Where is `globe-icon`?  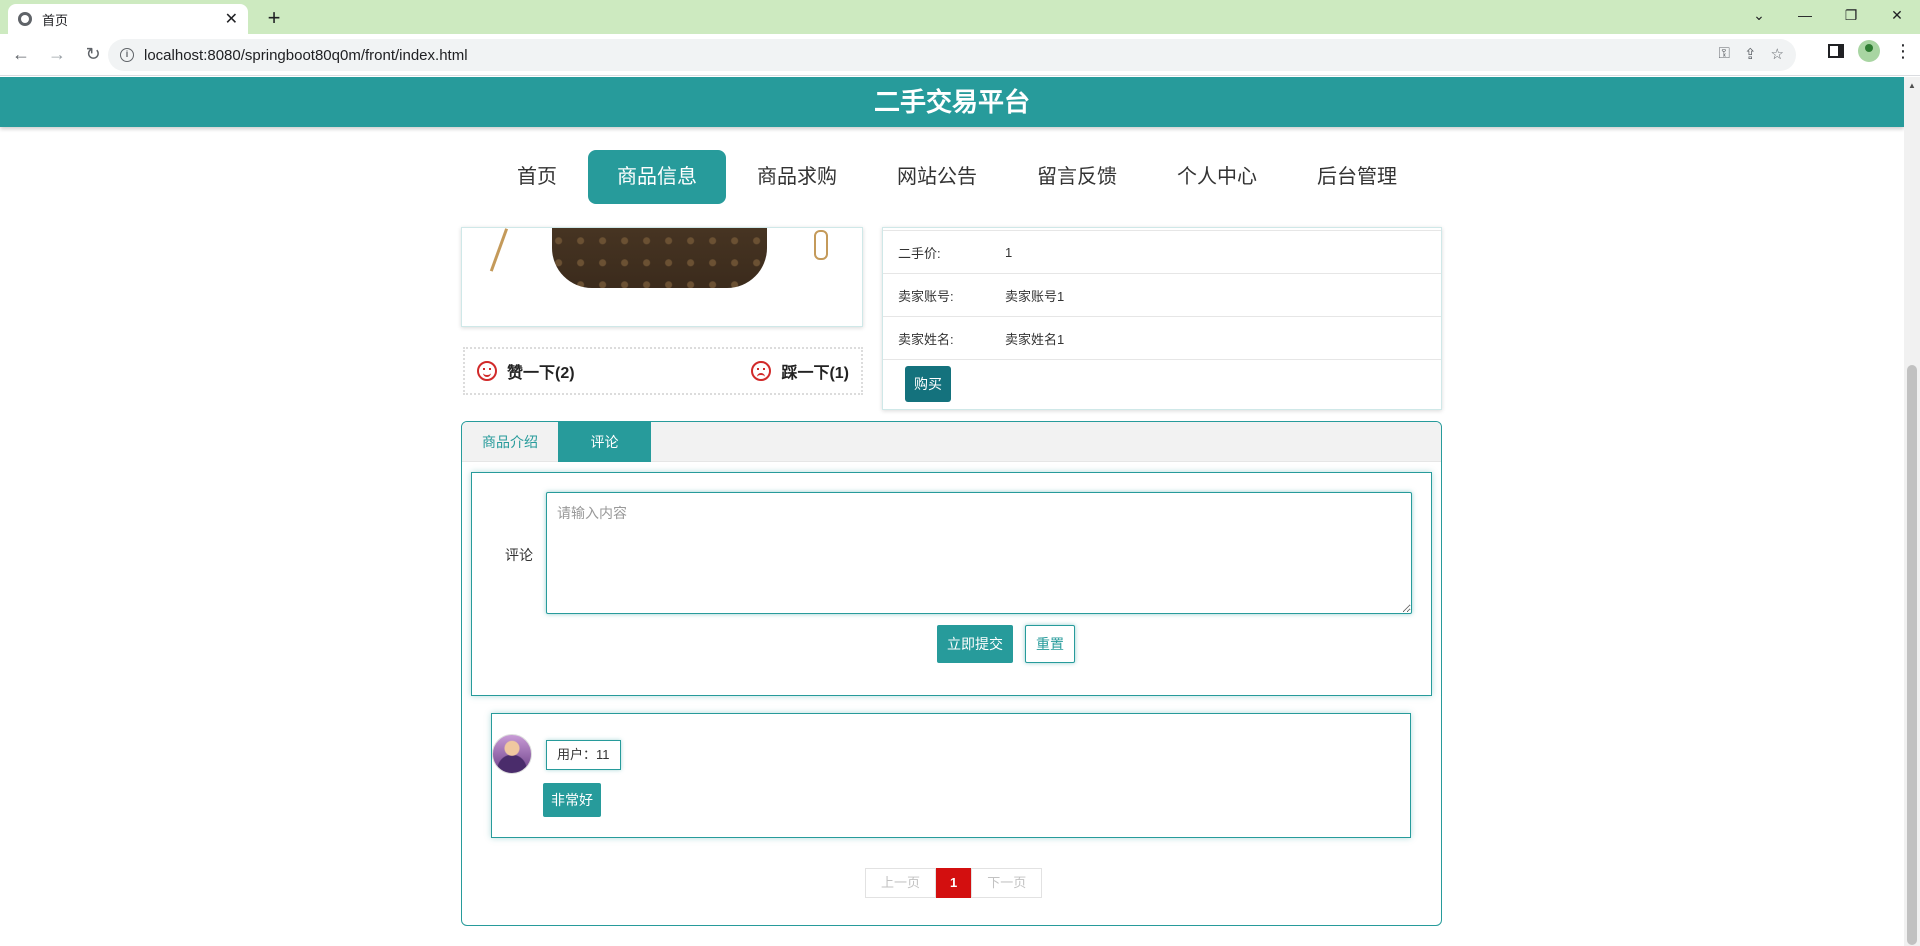 globe-icon is located at coordinates (25, 19).